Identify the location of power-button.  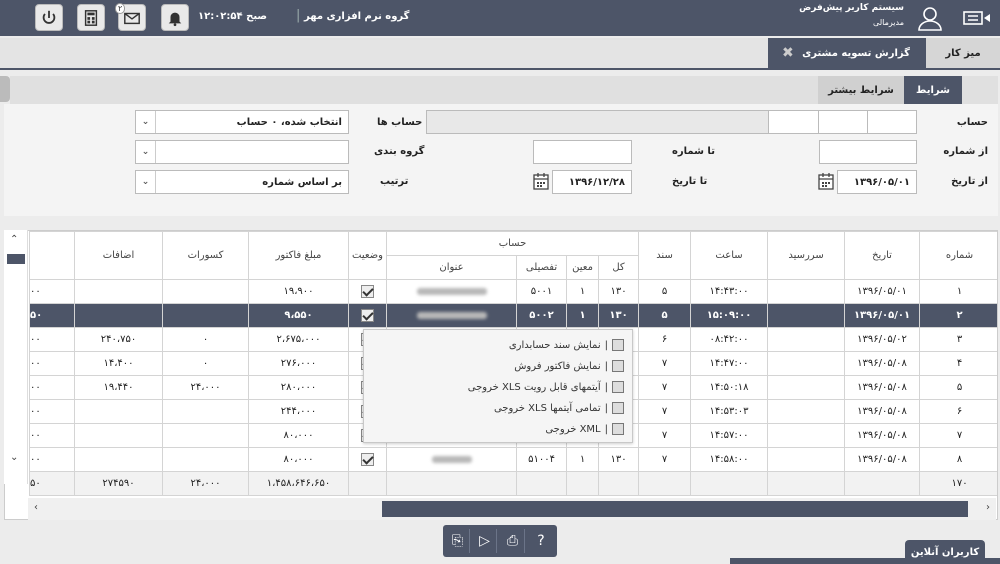
(49, 17).